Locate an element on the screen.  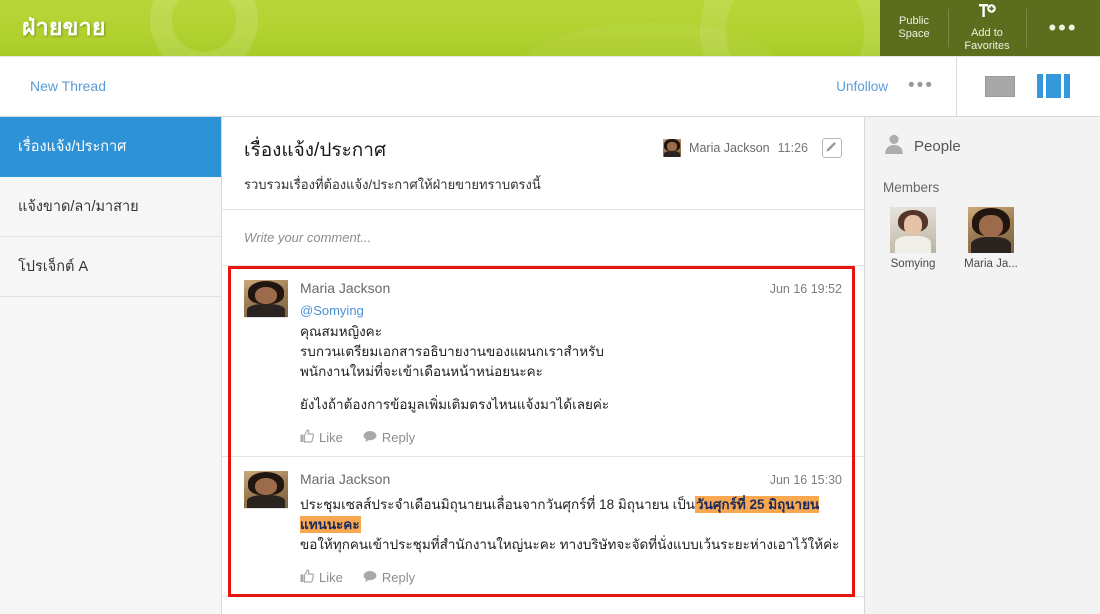
public-space-button: Public Space is located at coordinates (914, 28).